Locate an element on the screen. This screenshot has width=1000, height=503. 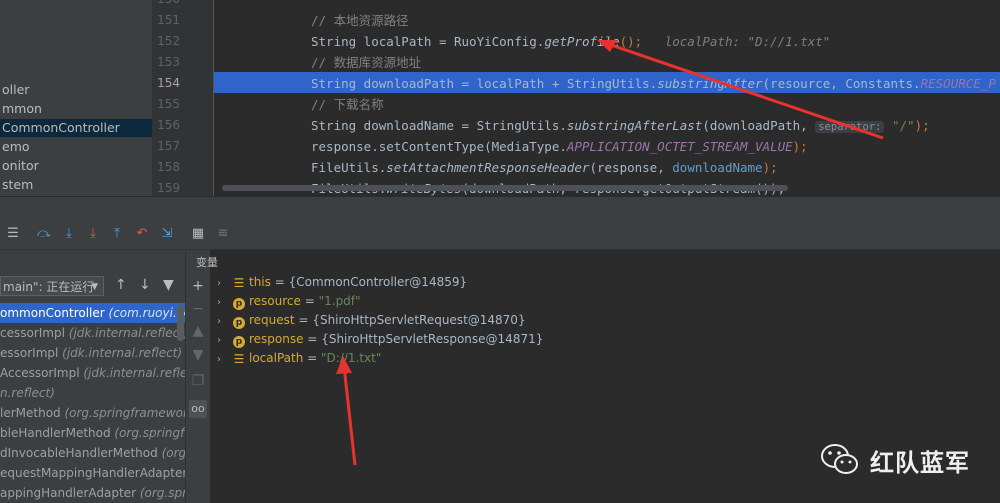
code-token: (); is located at coordinates (631, 41).